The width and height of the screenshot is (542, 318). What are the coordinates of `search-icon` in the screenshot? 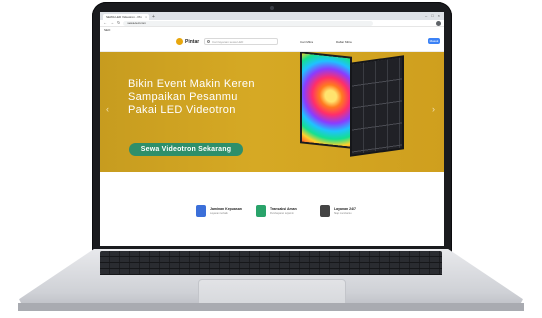 It's located at (208, 41).